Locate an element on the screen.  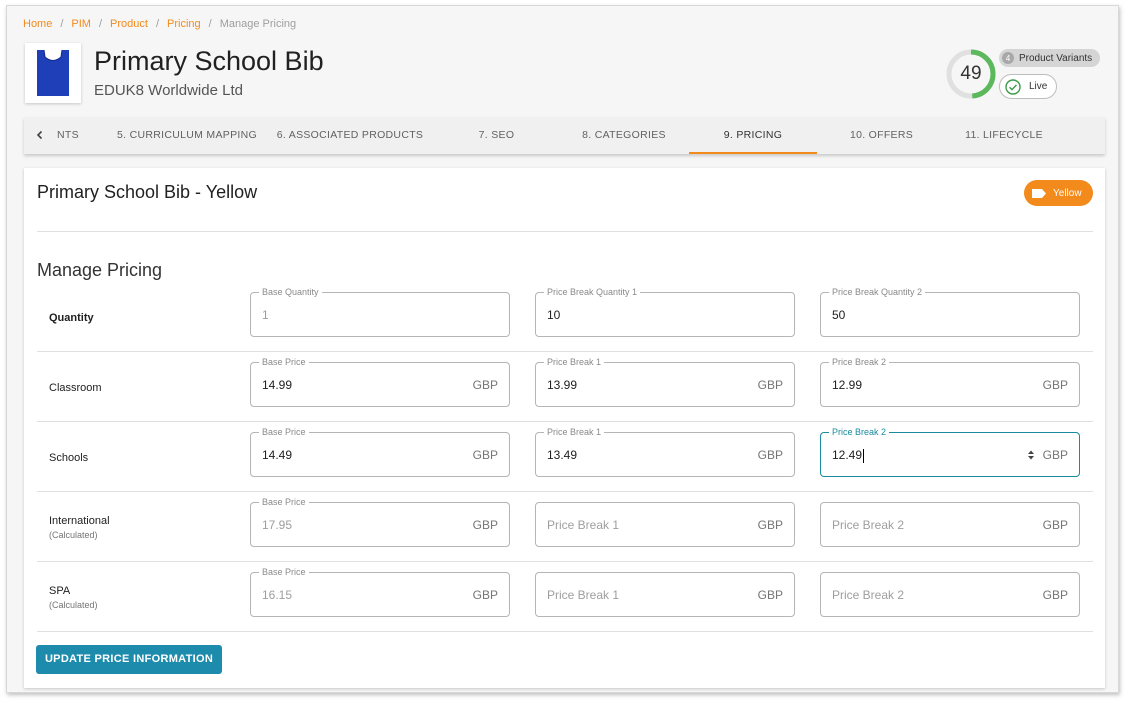
field-value: 14.99 is located at coordinates (277, 385).